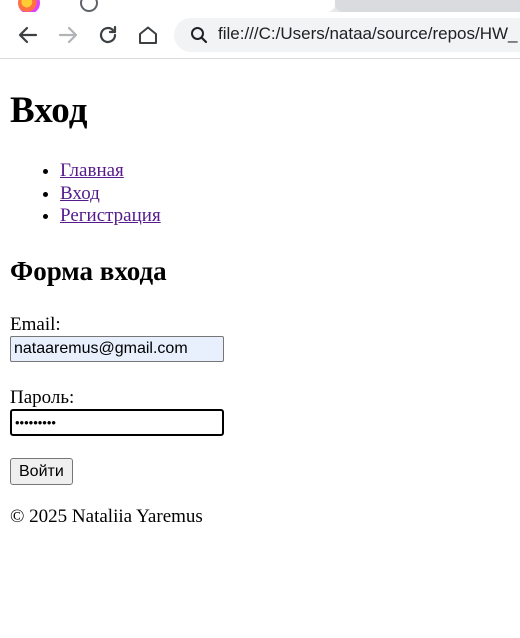 The height and width of the screenshot is (638, 520). What do you see at coordinates (110, 194) in the screenshot?
I see `nav-item-login: Вход` at bounding box center [110, 194].